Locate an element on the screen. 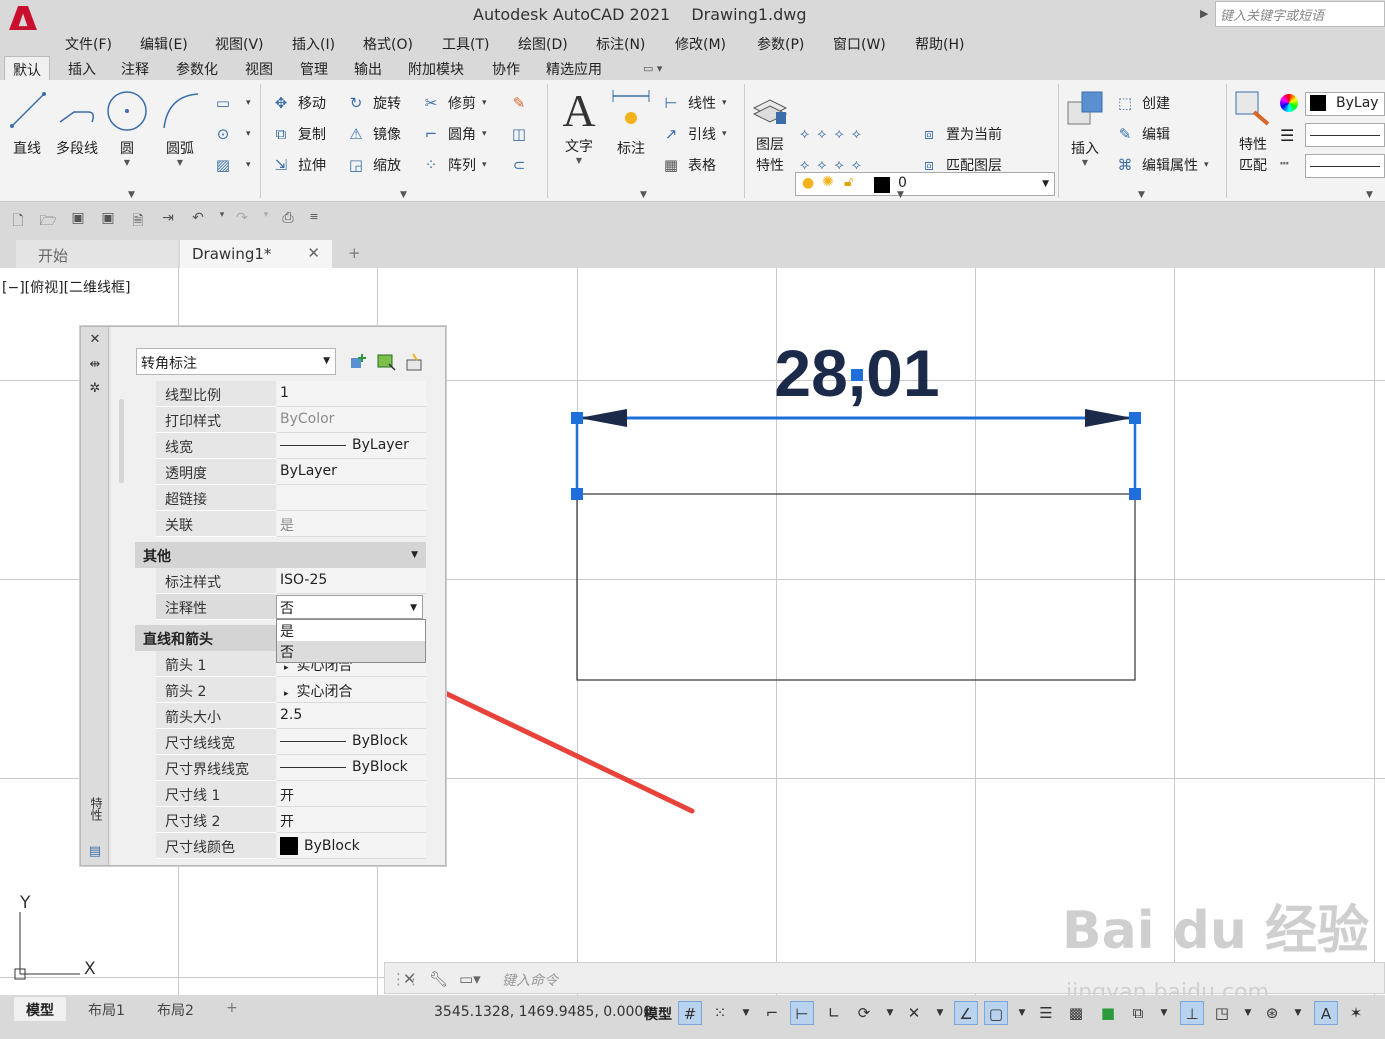 This screenshot has width=1385, height=1039. layout-tab-layout1: 布局1 is located at coordinates (106, 1009).